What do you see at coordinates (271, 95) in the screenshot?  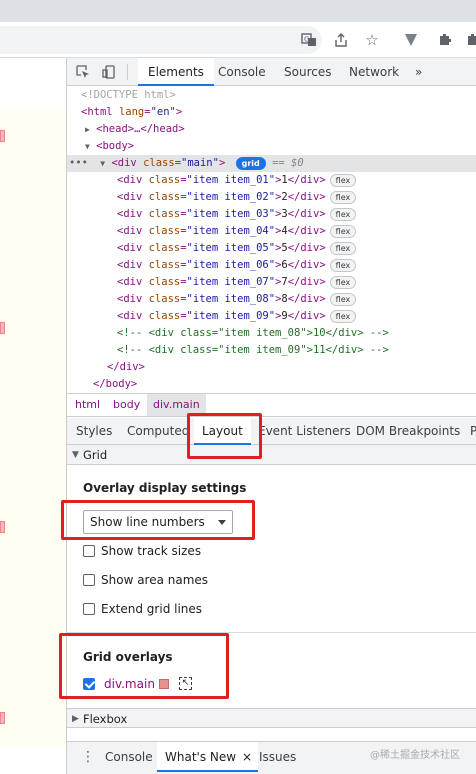 I see `dom-line-doctype: <!DOCTYPE html>` at bounding box center [271, 95].